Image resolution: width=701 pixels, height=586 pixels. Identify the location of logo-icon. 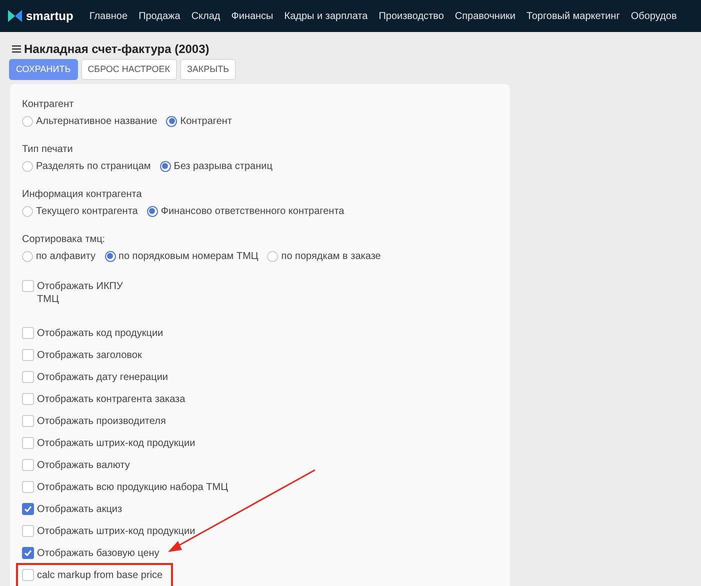
(15, 16).